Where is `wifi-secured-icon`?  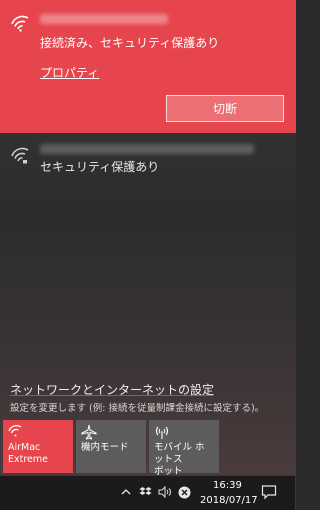 wifi-secured-icon is located at coordinates (20, 155).